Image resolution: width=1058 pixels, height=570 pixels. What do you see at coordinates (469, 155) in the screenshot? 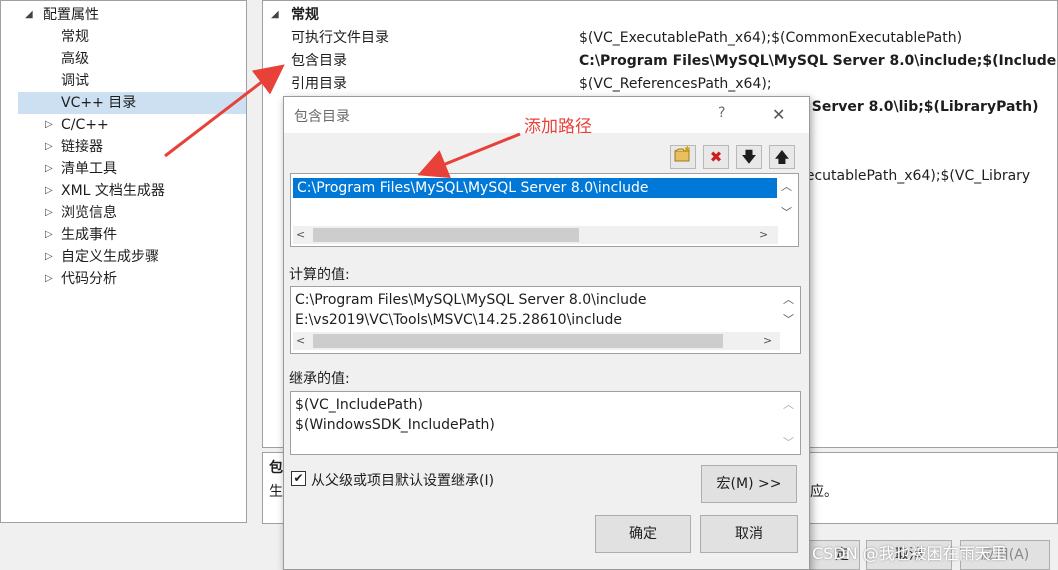
I see `arrow-to-new-entry` at bounding box center [469, 155].